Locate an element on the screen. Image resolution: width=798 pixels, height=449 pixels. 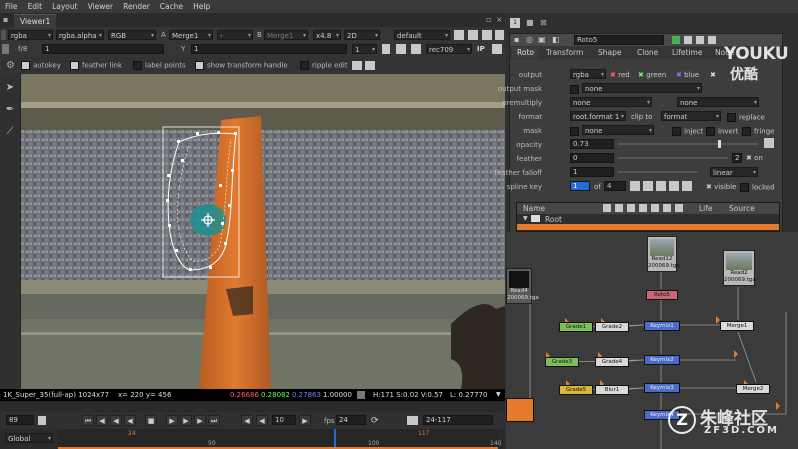
node-read4: Read4 200069.tga is located at coordinates (522, 286).